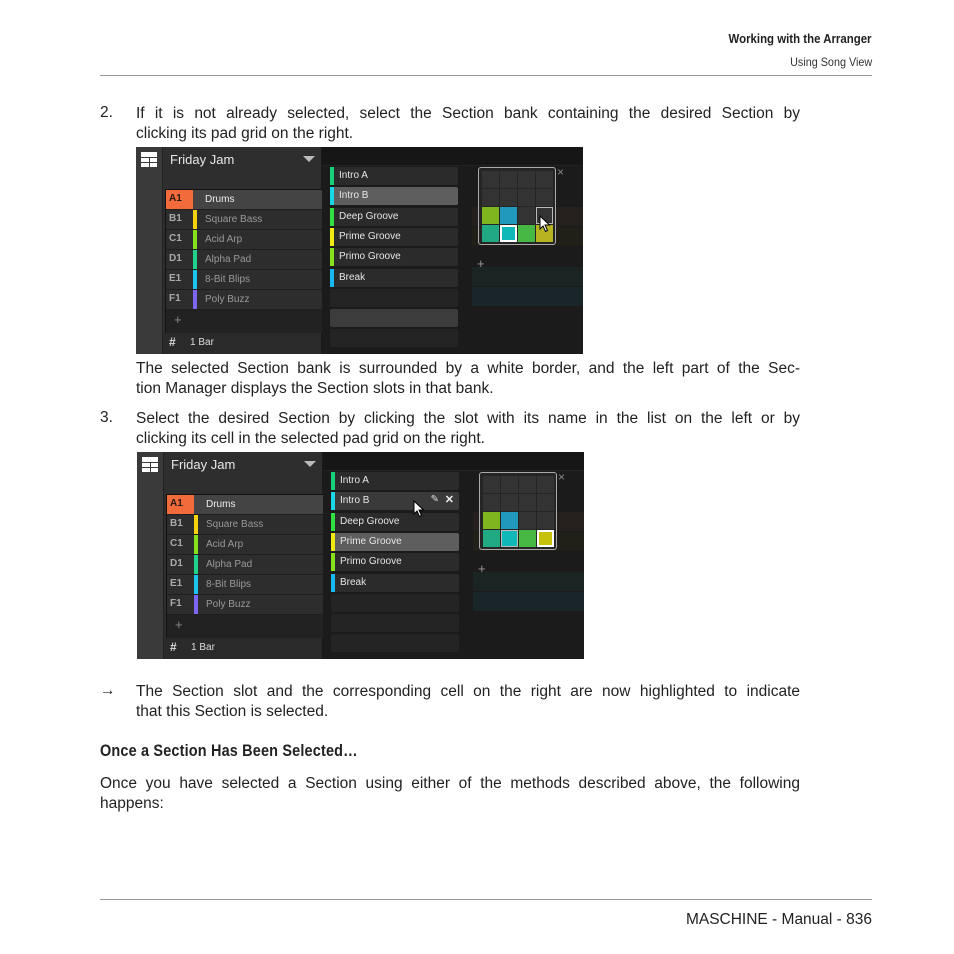  What do you see at coordinates (149, 250) in the screenshot?
I see `left-sidebar` at bounding box center [149, 250].